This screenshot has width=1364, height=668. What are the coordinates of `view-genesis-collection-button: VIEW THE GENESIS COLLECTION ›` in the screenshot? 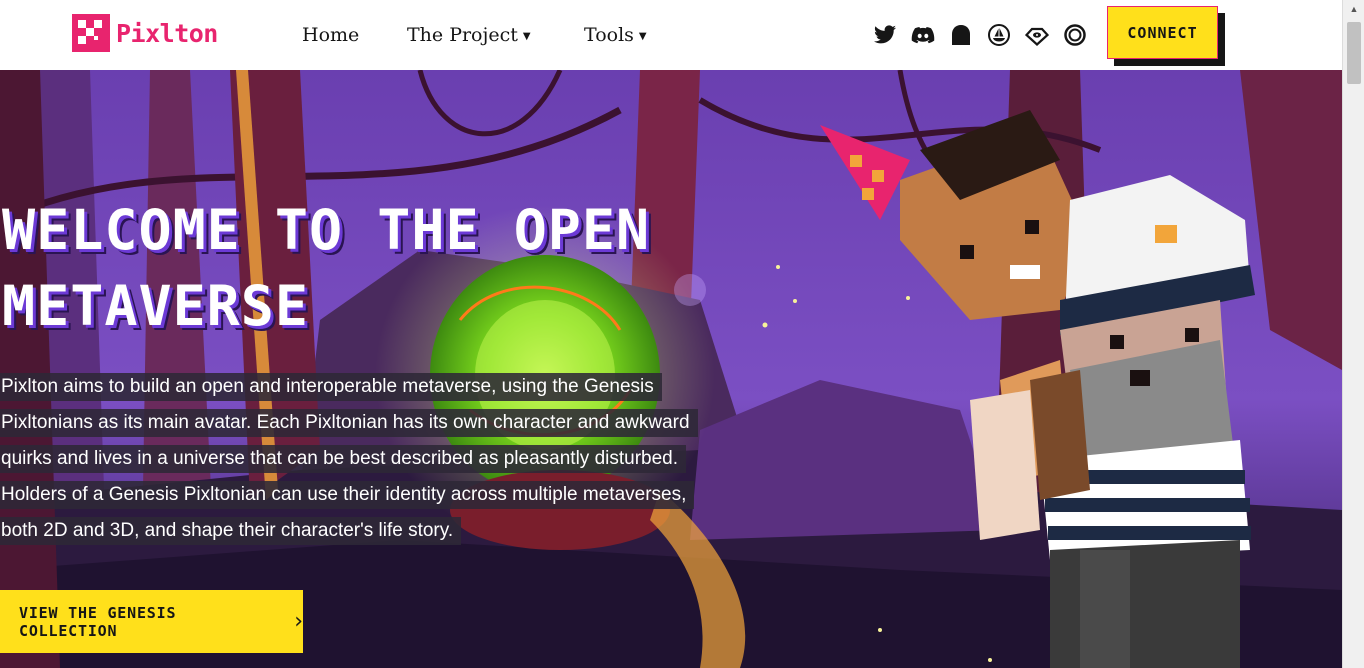 It's located at (151, 621).